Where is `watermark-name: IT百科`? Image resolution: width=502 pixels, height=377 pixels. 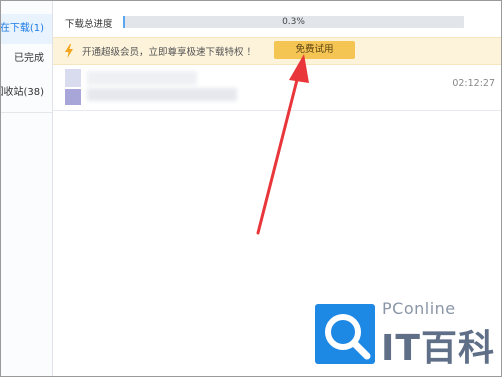
watermark-name: IT百科 is located at coordinates (438, 348).